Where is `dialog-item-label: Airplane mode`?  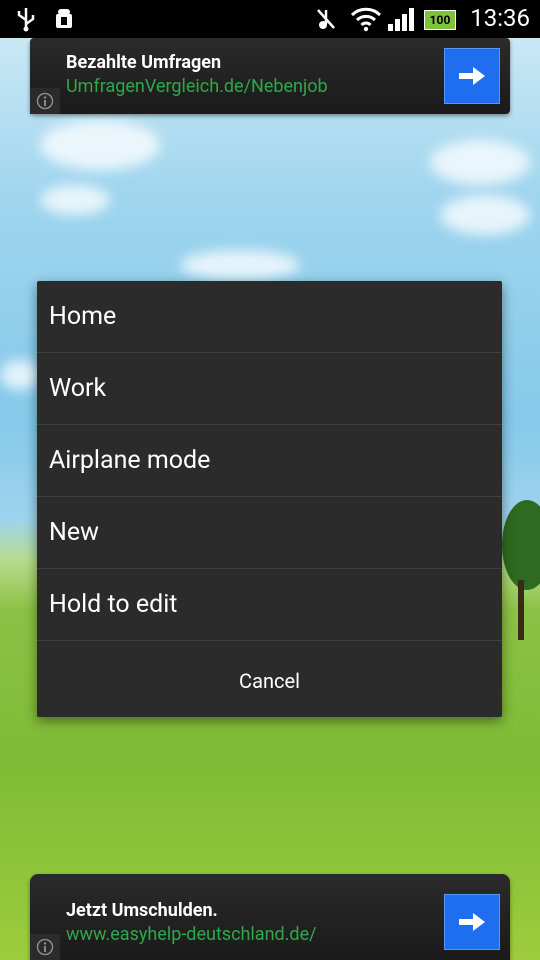
dialog-item-label: Airplane mode is located at coordinates (130, 460).